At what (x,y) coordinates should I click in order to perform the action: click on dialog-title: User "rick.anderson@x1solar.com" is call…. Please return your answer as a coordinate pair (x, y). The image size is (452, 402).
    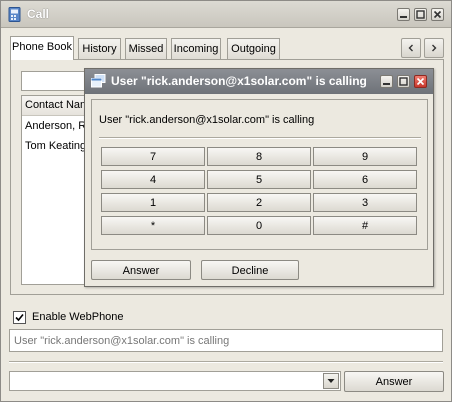
    Looking at the image, I should click on (239, 81).